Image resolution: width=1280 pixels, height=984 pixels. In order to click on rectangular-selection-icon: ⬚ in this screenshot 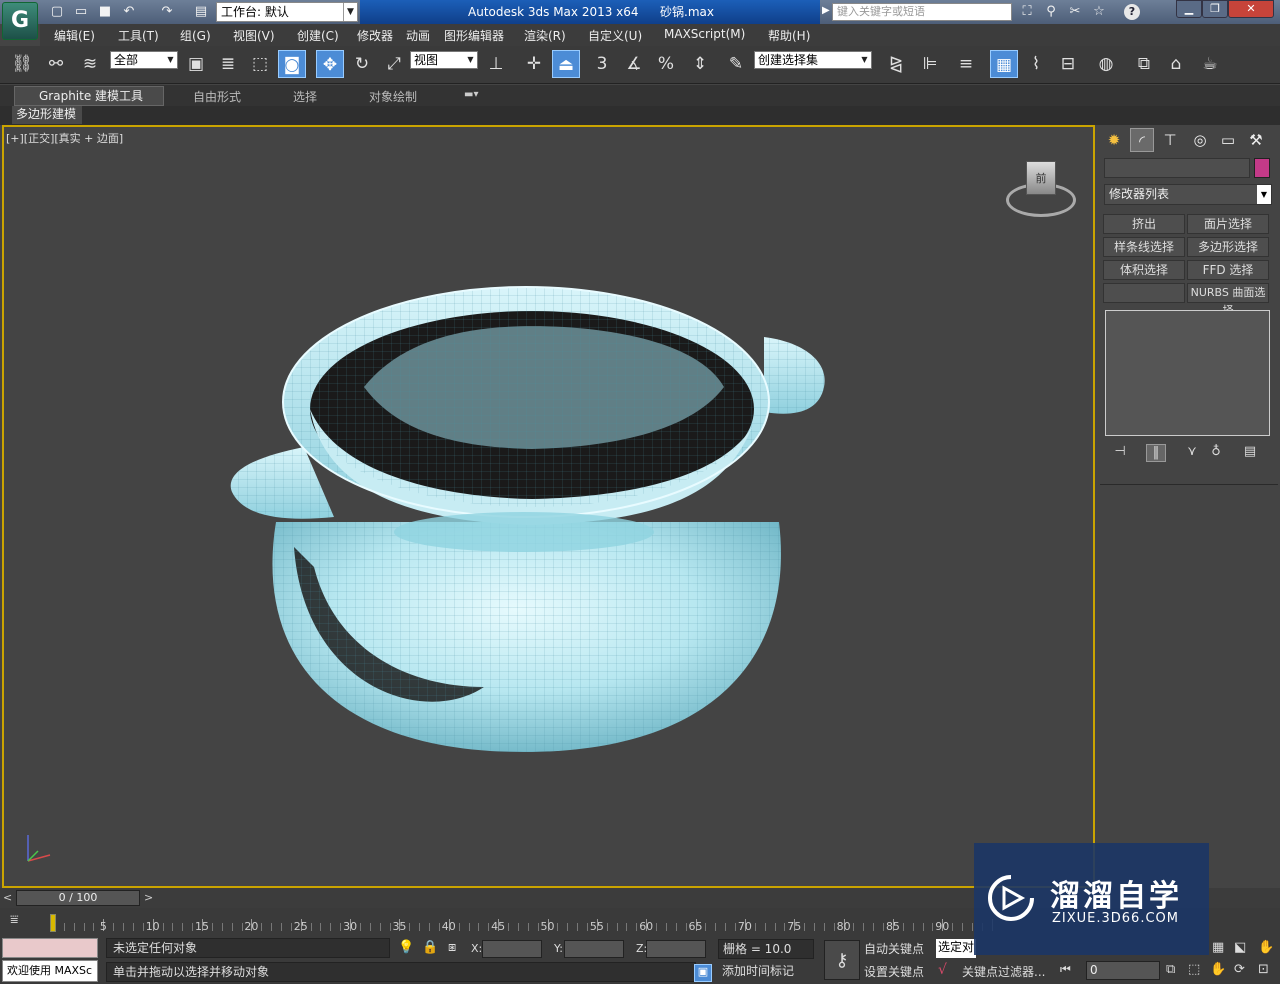, I will do `click(260, 64)`.